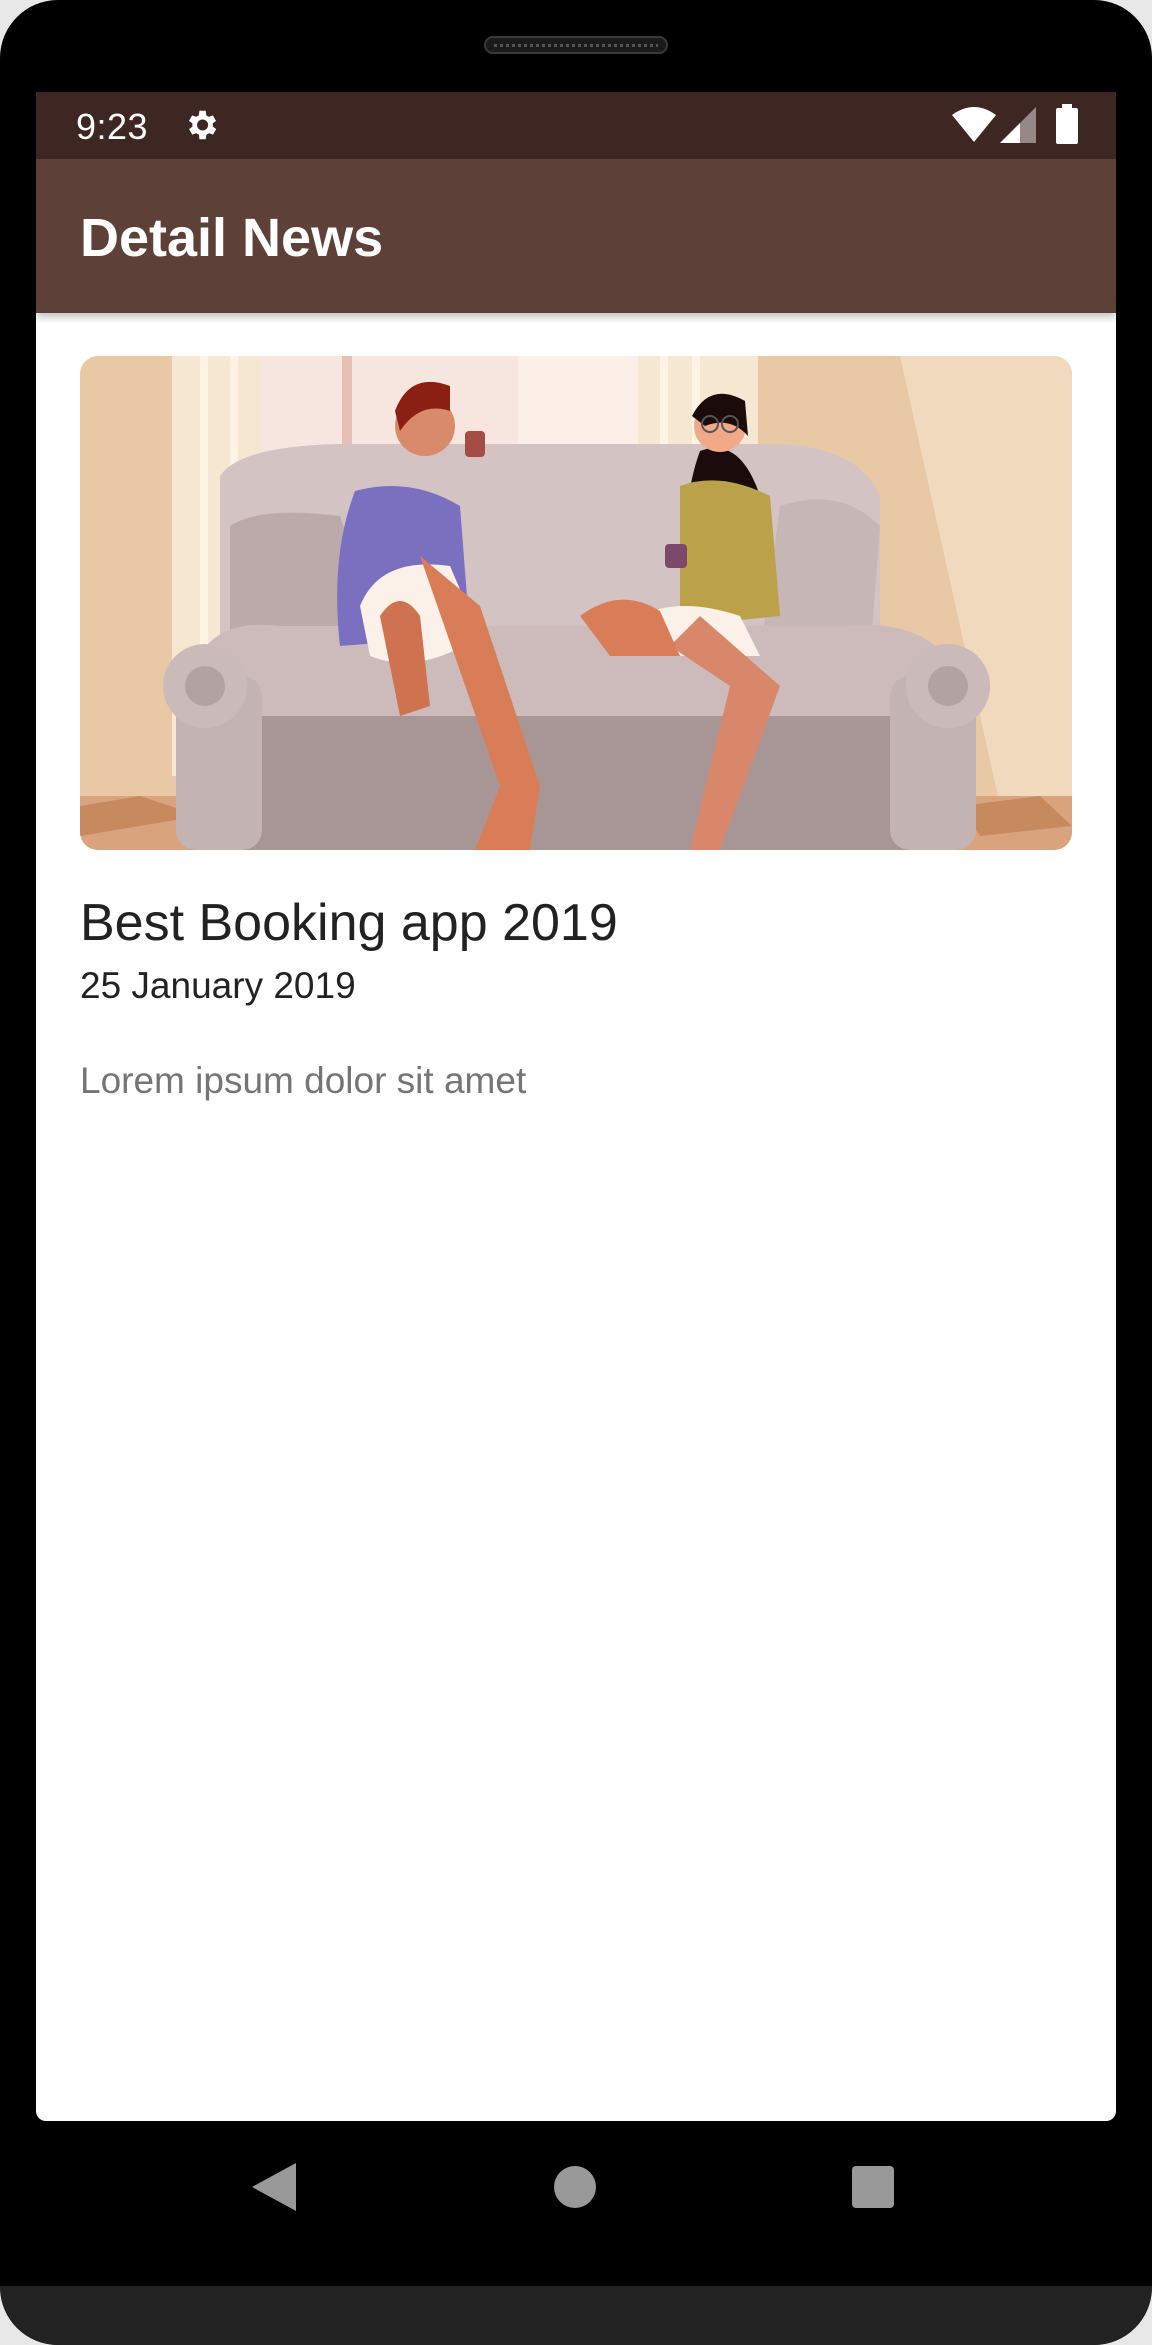  What do you see at coordinates (576, 236) in the screenshot?
I see `app-bar: Detail News` at bounding box center [576, 236].